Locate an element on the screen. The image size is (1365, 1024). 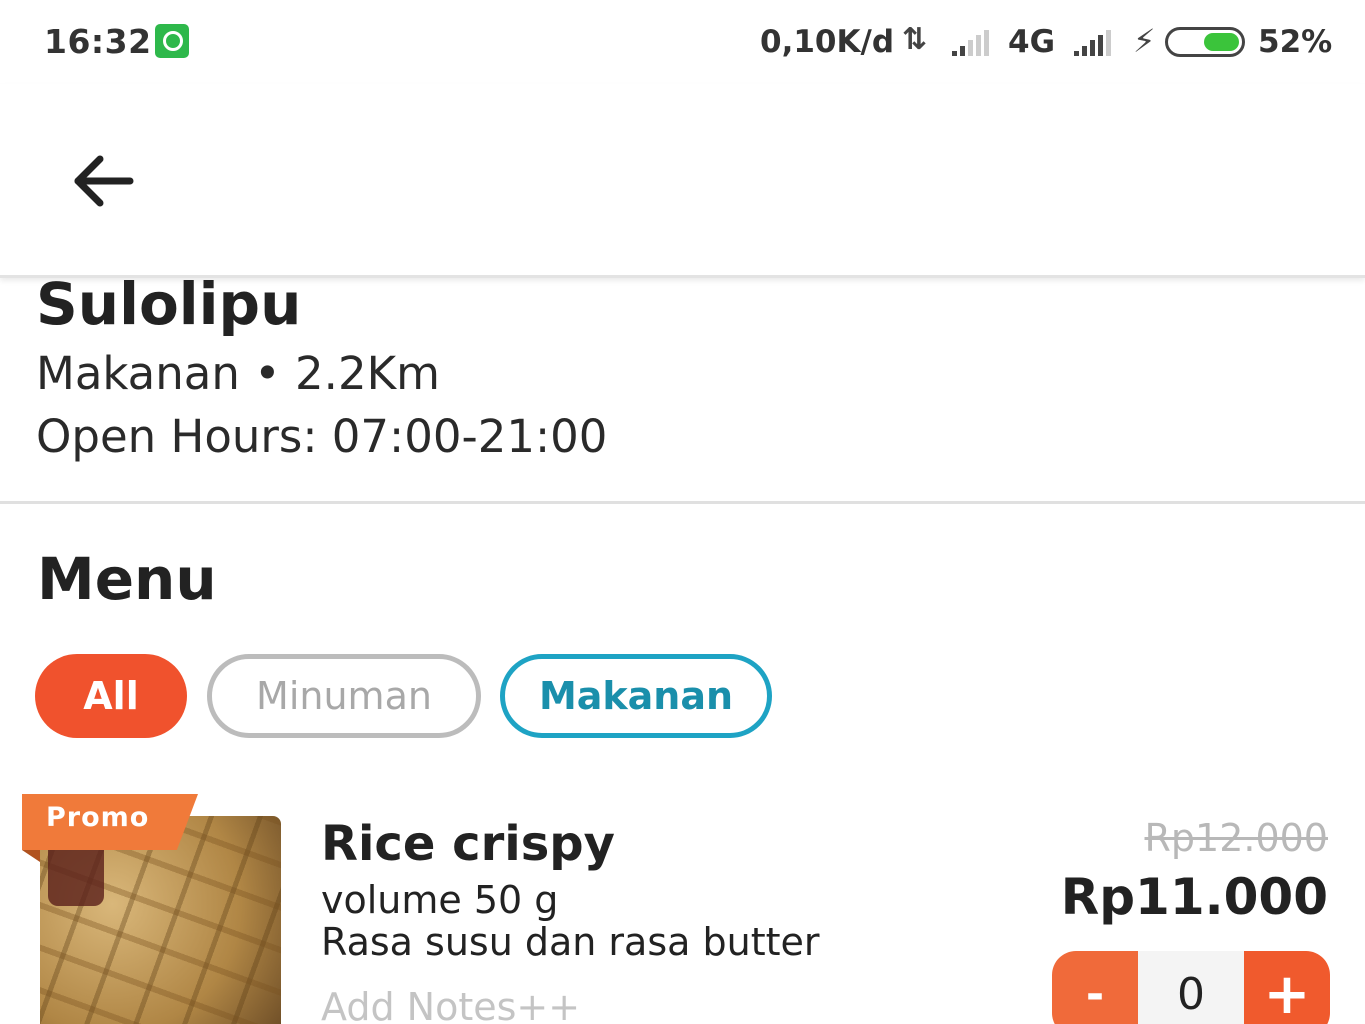
promo-badge: Promo is located at coordinates (110, 822).